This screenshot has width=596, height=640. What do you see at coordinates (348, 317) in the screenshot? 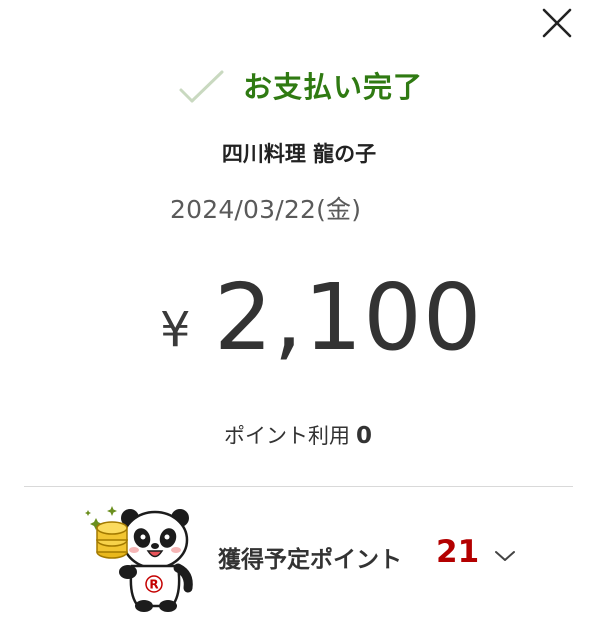
I see `amount-value: 2,100` at bounding box center [348, 317].